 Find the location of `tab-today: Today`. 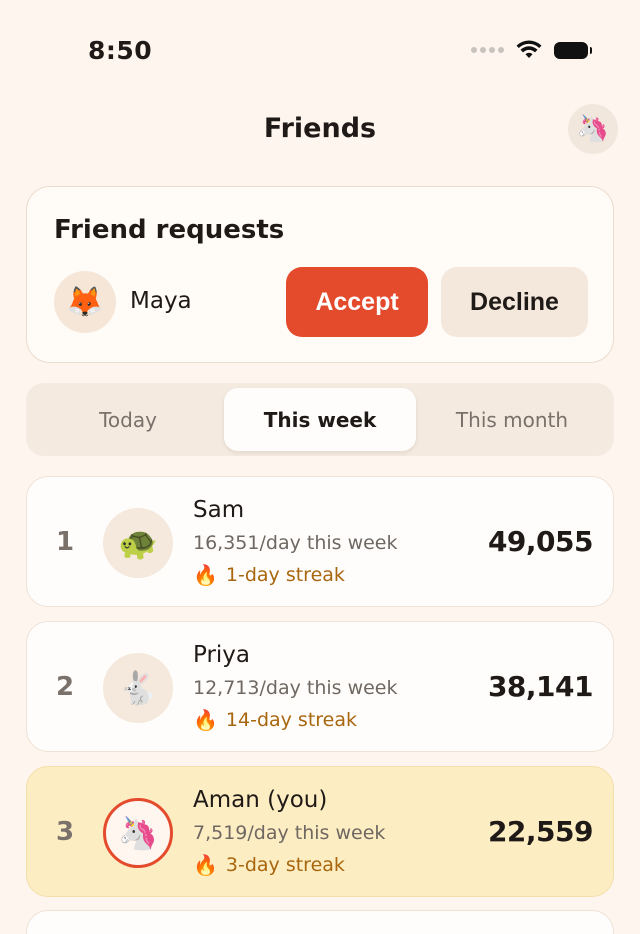

tab-today: Today is located at coordinates (128, 419).